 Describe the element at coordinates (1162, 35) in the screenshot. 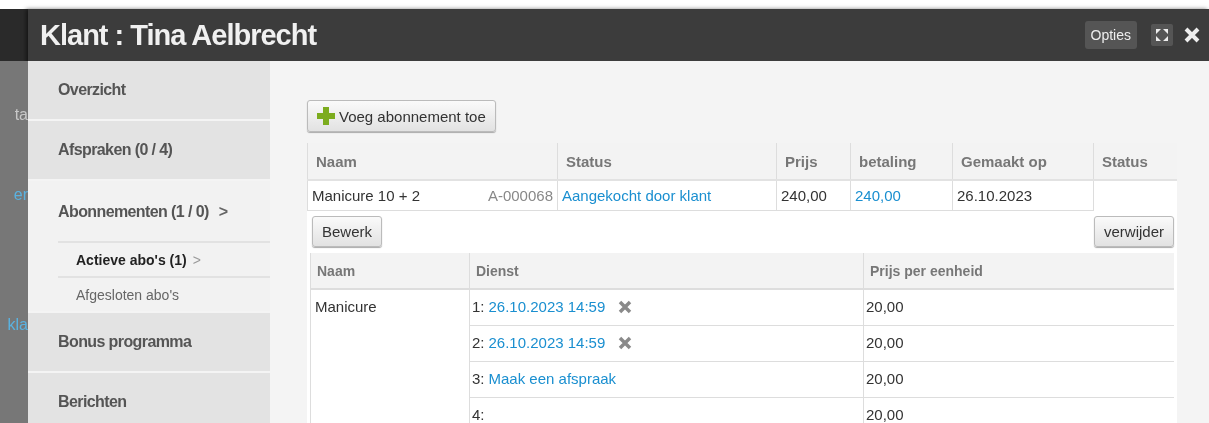

I see `fullscreen-icon` at that location.